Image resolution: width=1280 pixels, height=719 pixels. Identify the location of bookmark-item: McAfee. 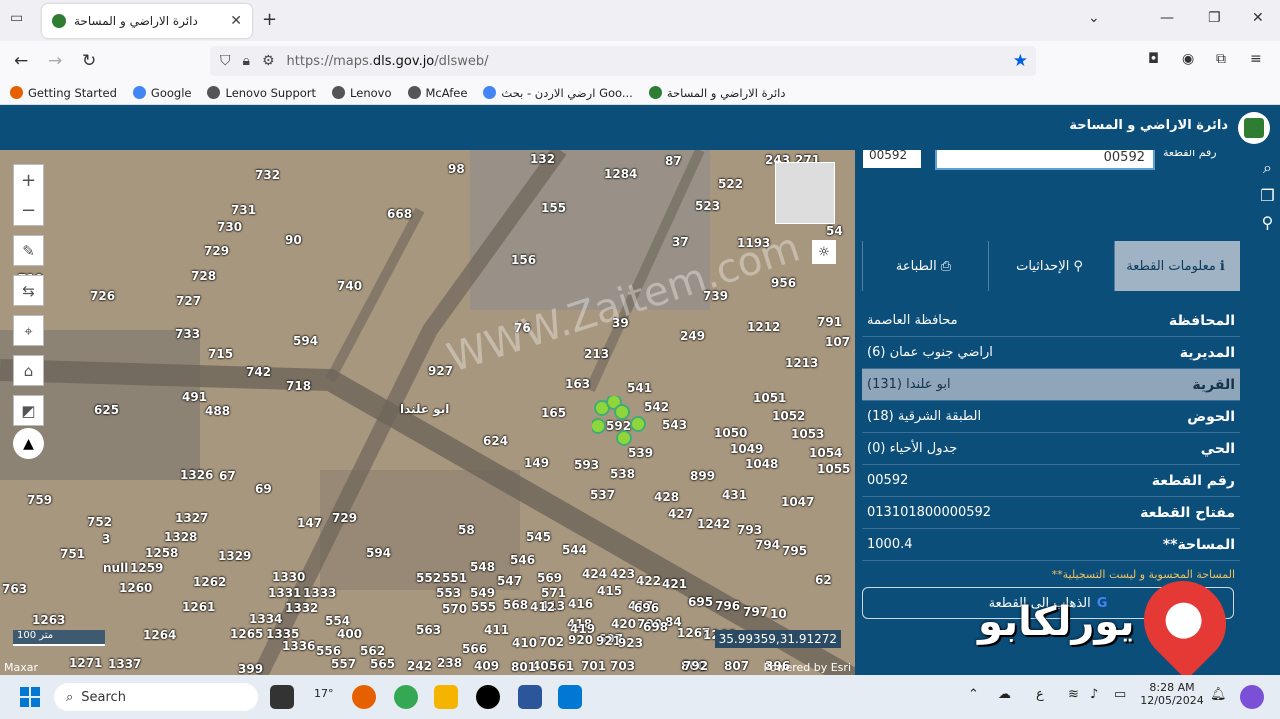
(437, 93).